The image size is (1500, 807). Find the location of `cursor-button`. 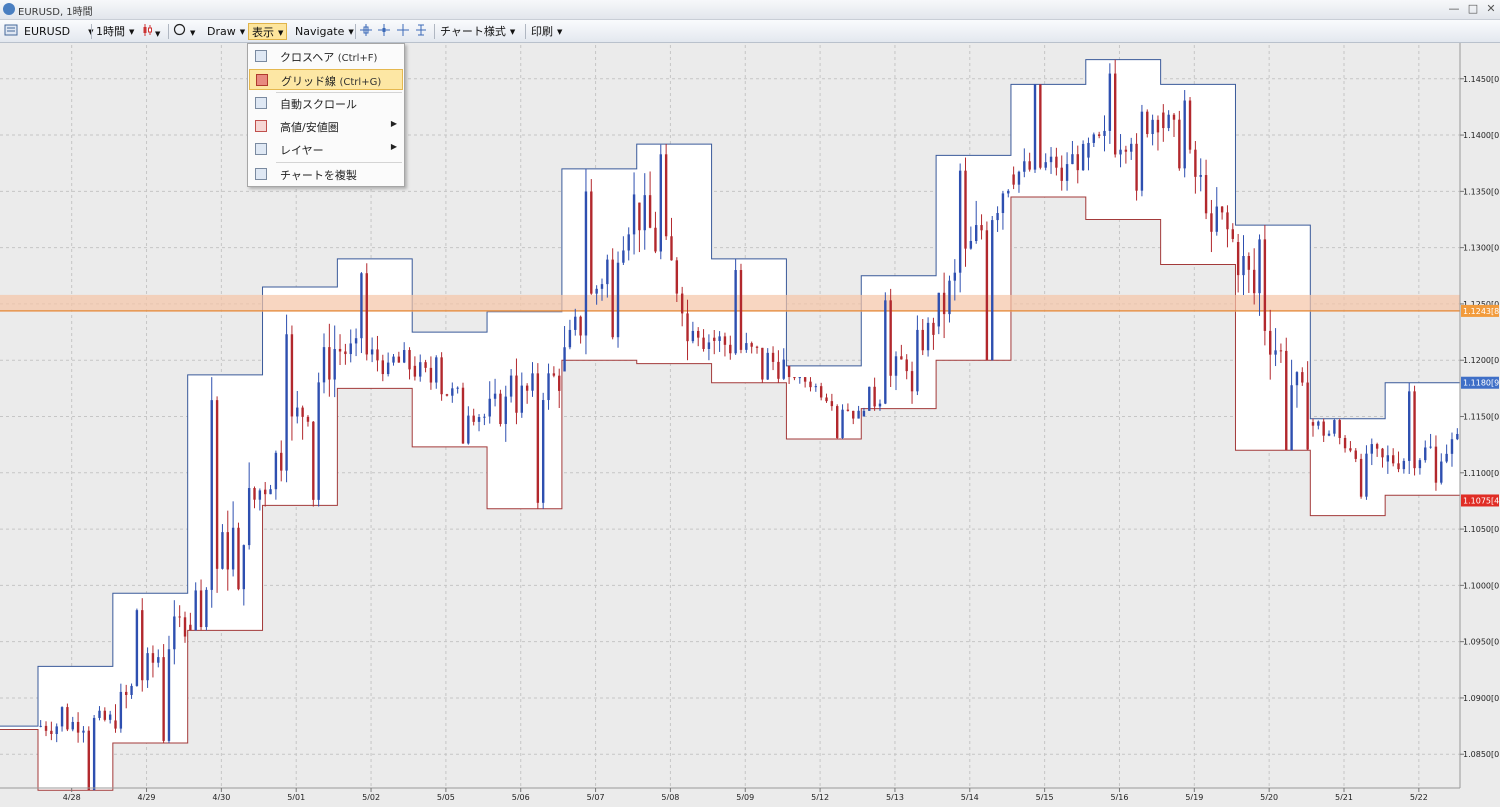

cursor-button is located at coordinates (421, 31).